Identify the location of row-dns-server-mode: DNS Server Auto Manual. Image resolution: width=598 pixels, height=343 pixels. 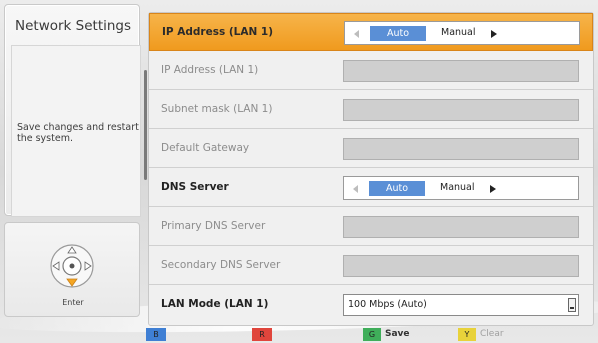
(371, 188).